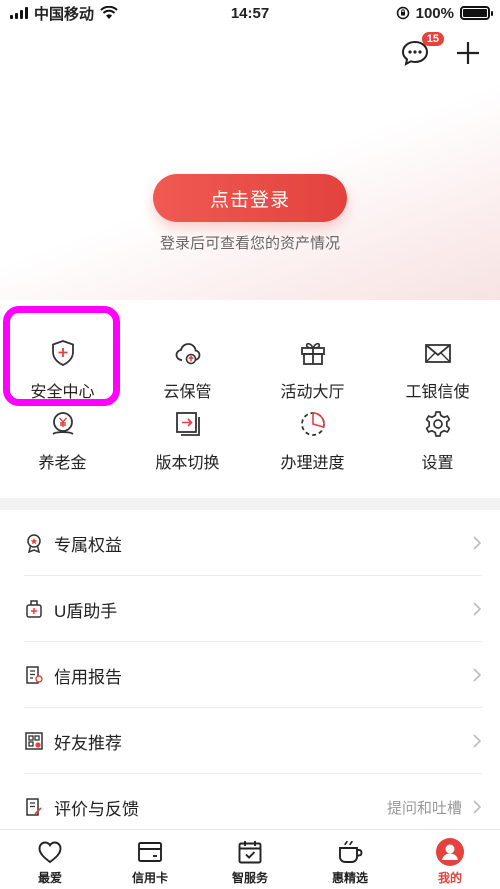 The image size is (500, 889). I want to click on tab-featured: 惠精选, so click(350, 859).